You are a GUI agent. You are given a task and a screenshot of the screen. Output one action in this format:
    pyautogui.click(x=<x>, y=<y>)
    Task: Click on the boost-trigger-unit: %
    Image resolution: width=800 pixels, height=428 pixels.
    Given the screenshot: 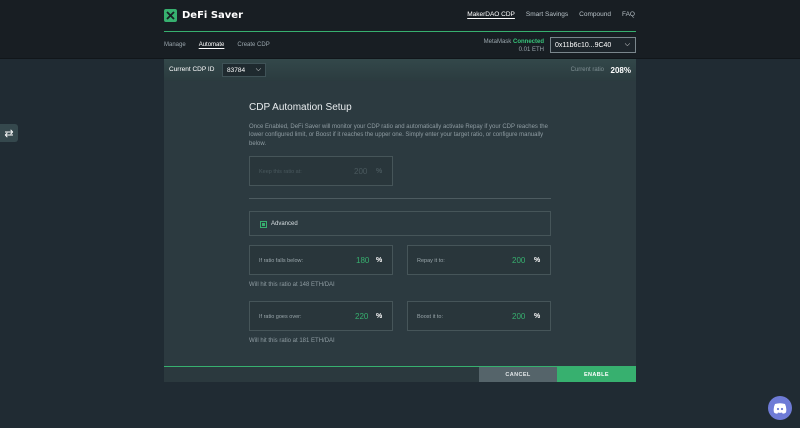 What is the action you would take?
    pyautogui.click(x=379, y=316)
    